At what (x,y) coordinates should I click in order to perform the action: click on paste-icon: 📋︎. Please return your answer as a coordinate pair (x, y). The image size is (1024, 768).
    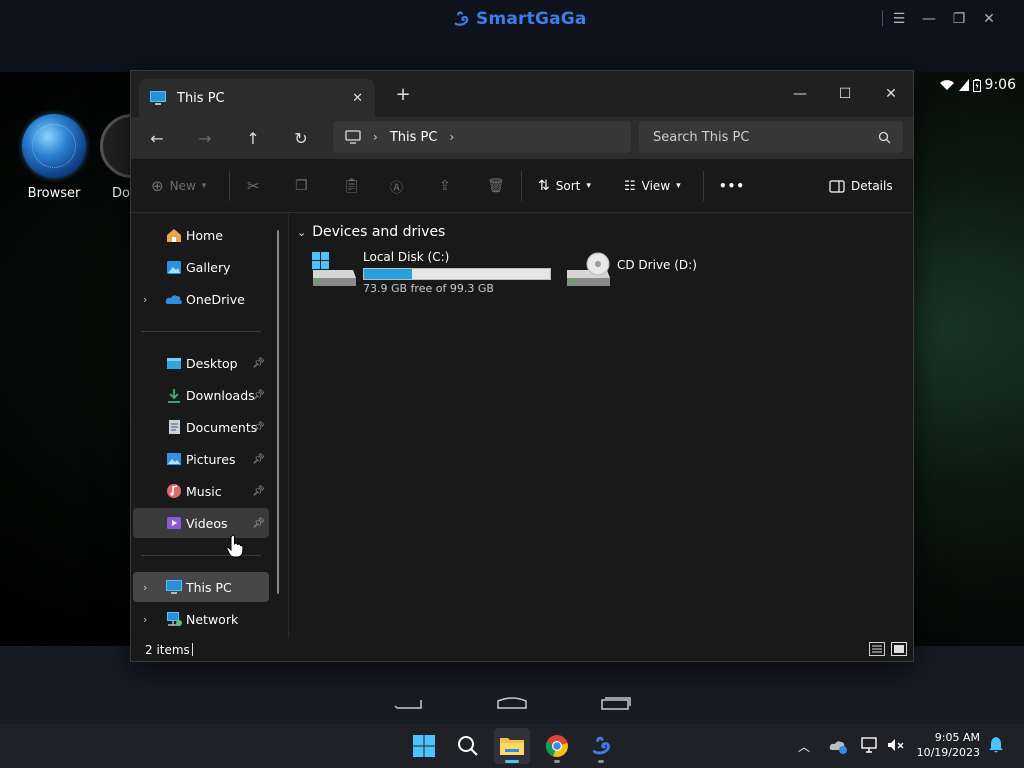
    Looking at the image, I should click on (352, 186).